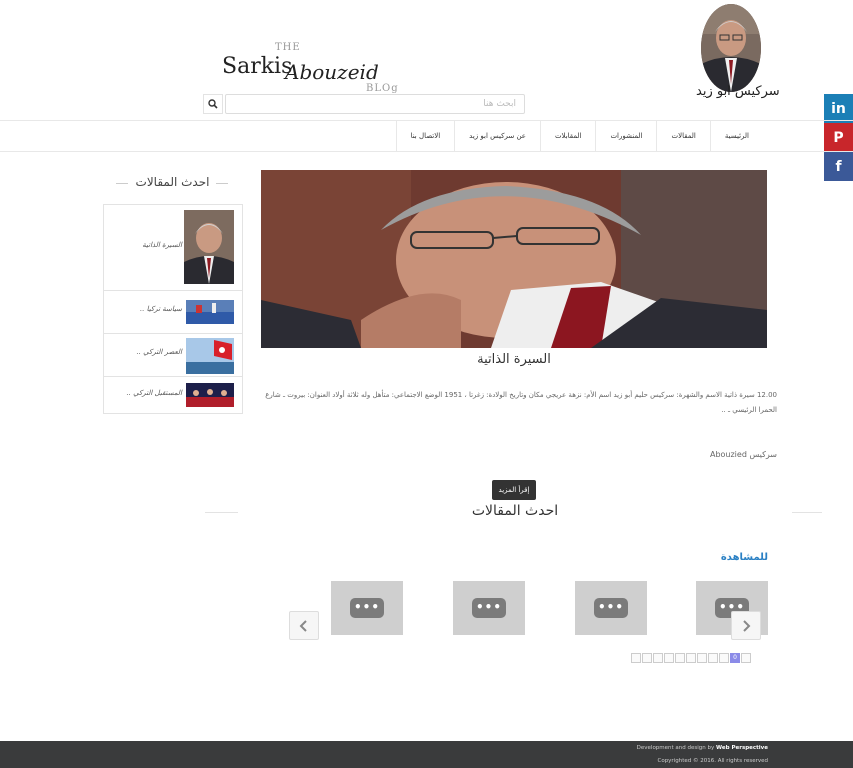  What do you see at coordinates (675, 748) in the screenshot?
I see `footer-credit-prefix: Development and design by` at bounding box center [675, 748].